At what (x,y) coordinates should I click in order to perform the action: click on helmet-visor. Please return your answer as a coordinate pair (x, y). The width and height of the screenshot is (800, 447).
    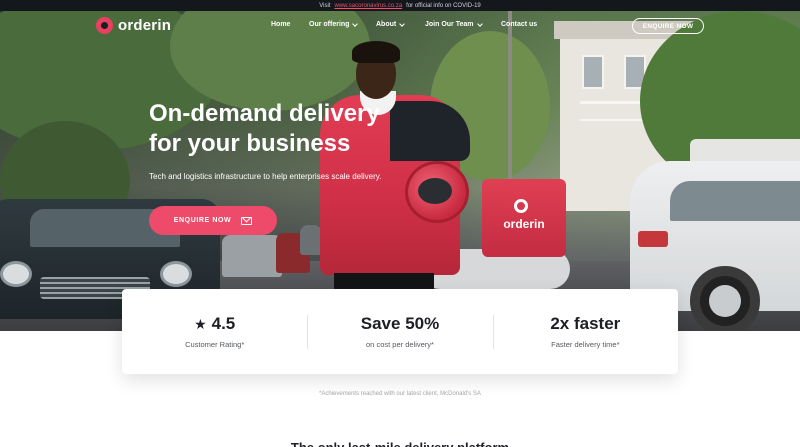
    Looking at the image, I should click on (435, 191).